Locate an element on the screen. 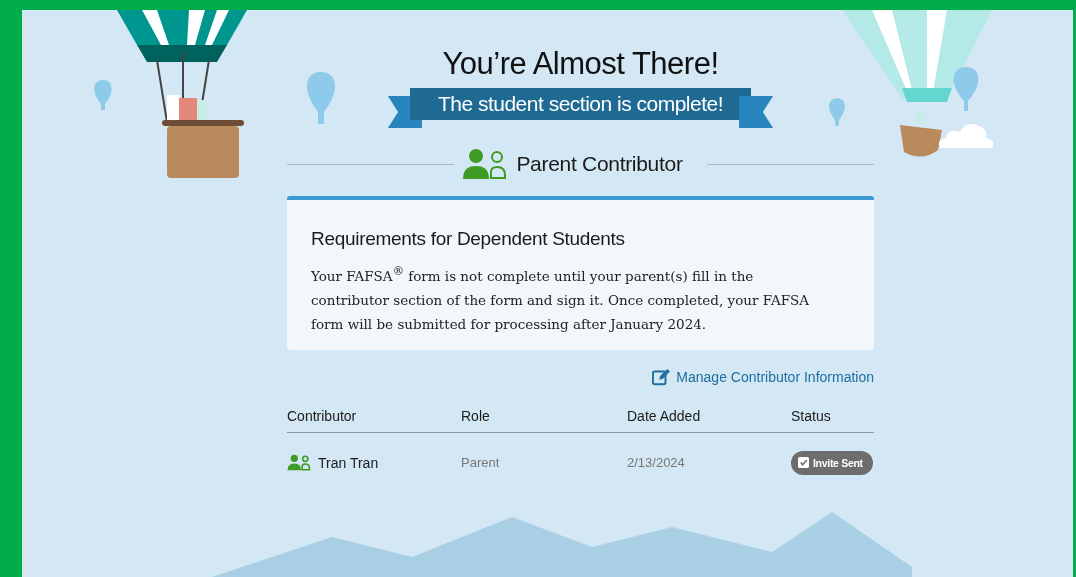 The width and height of the screenshot is (1076, 577). edit-icon is located at coordinates (661, 376).